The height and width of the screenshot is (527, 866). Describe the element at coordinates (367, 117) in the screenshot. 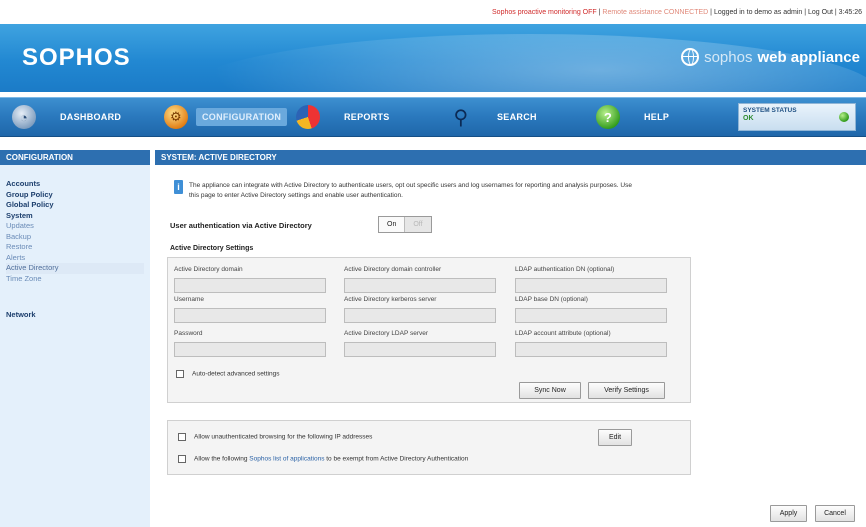

I see `nav-label: REPORTS` at that location.